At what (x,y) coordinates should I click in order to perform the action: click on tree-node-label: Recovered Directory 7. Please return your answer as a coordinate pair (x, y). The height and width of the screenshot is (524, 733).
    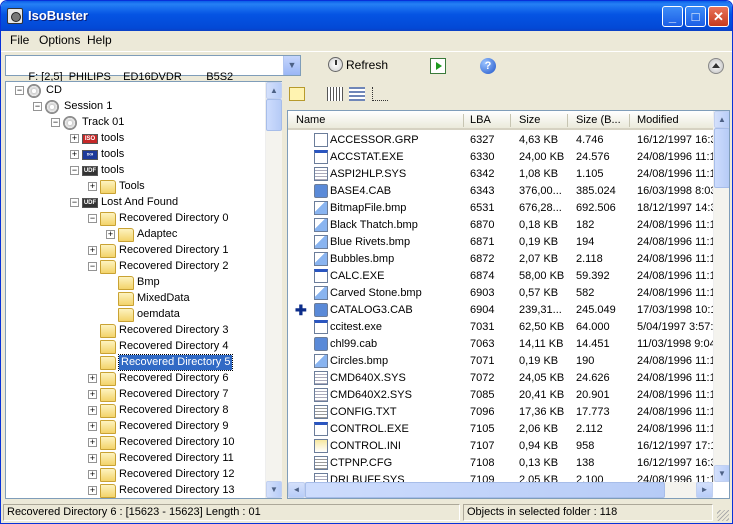
    Looking at the image, I should click on (173, 394).